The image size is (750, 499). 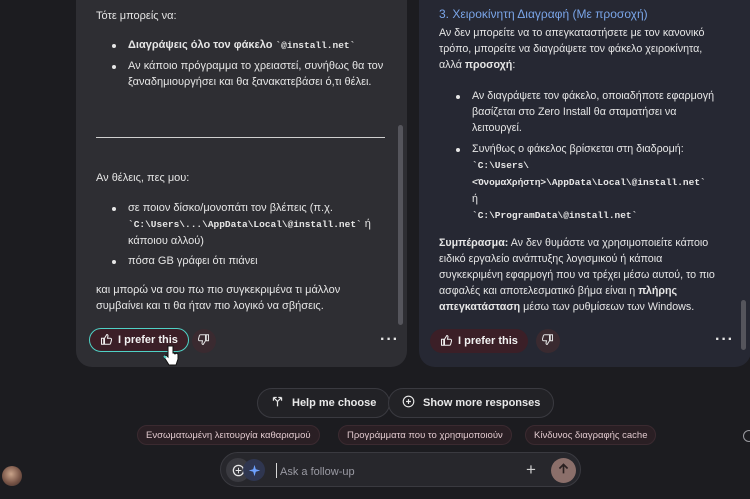 I want to click on follow-up-bar: +, so click(x=400, y=469).